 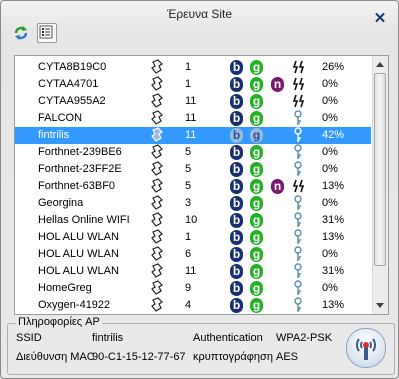 I want to click on window-title: Έρευνα Site, so click(x=199, y=14).